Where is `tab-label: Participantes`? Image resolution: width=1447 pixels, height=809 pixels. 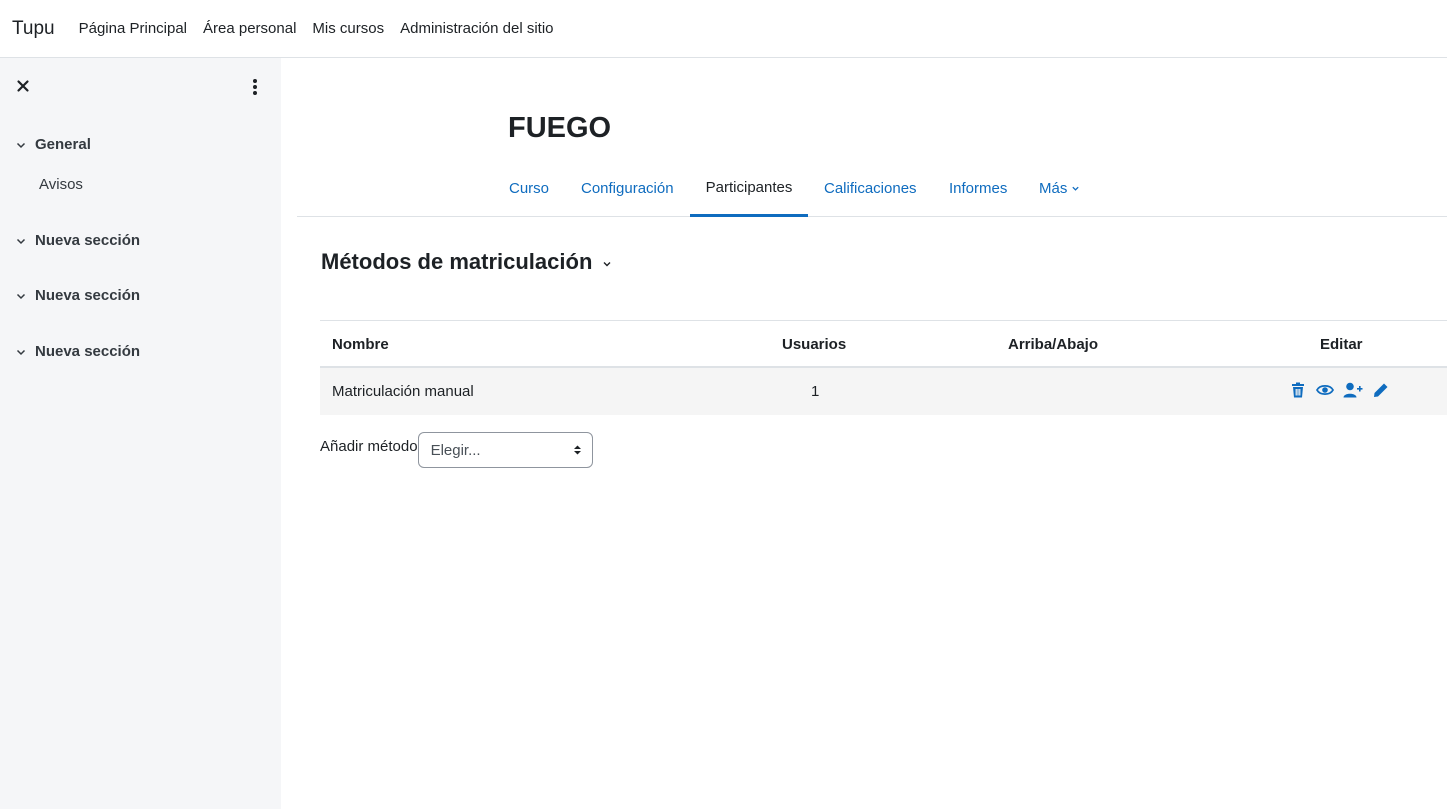
tab-label: Participantes is located at coordinates (749, 187).